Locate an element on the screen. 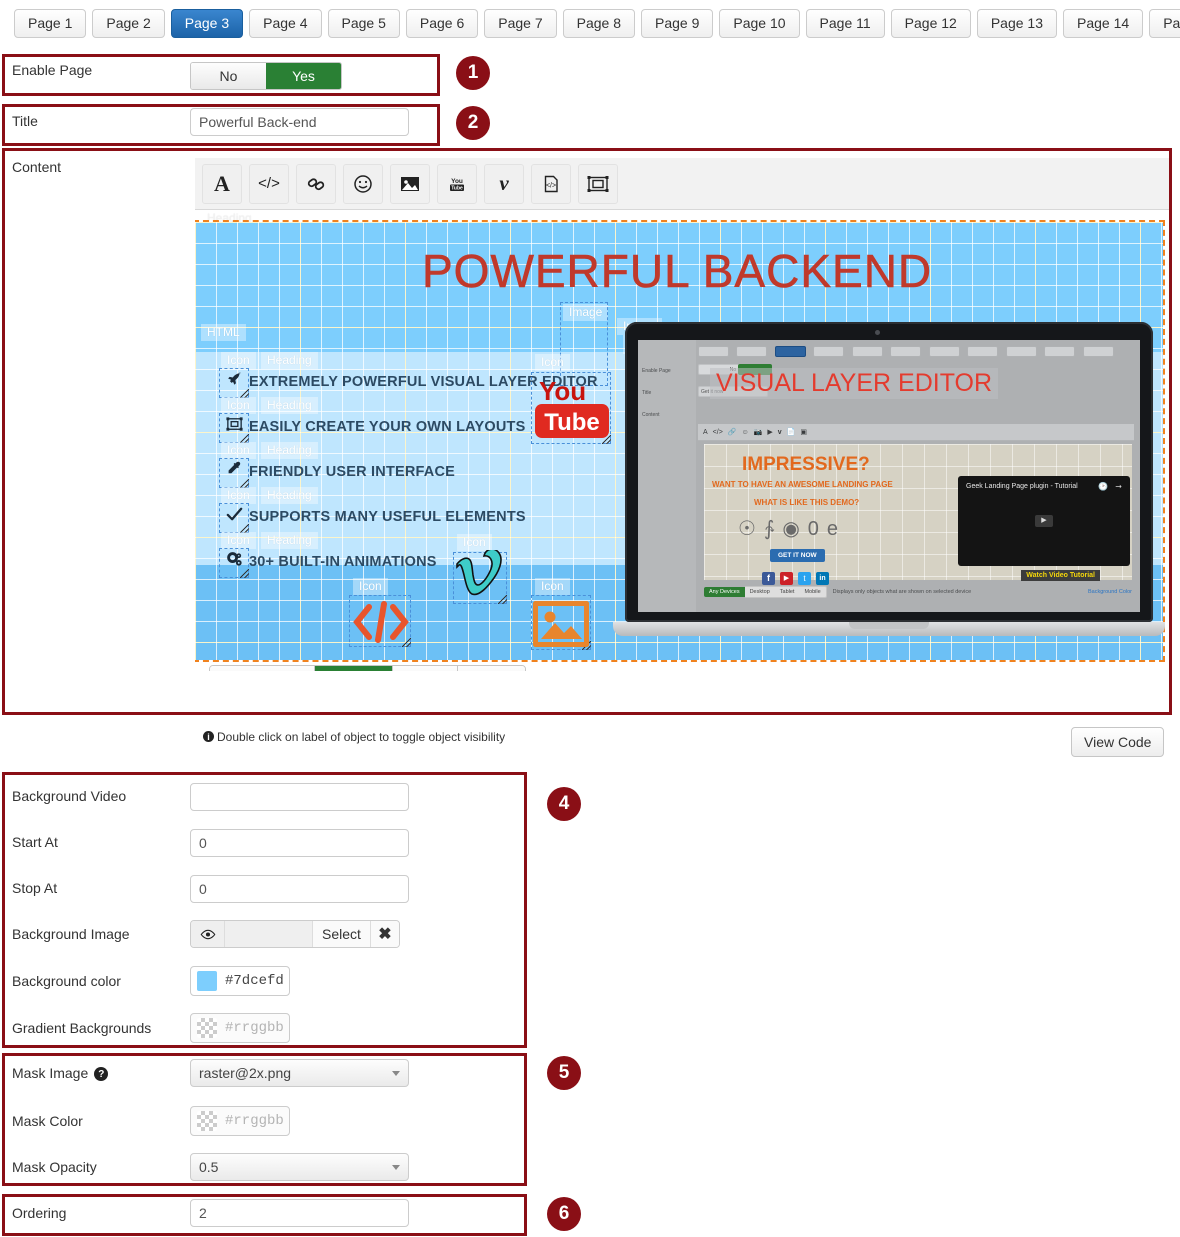 The image size is (1180, 1237). object-group-icon is located at coordinates (598, 183).